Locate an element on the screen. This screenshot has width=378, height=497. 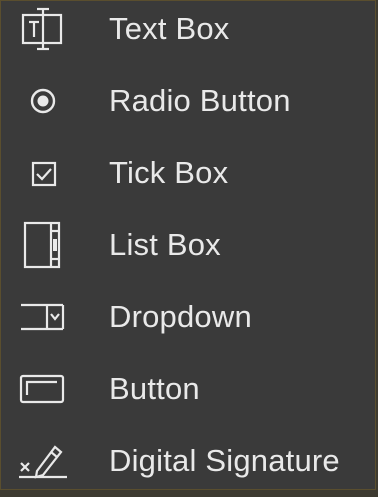
menu-item-label: Tick Box is located at coordinates (169, 172).